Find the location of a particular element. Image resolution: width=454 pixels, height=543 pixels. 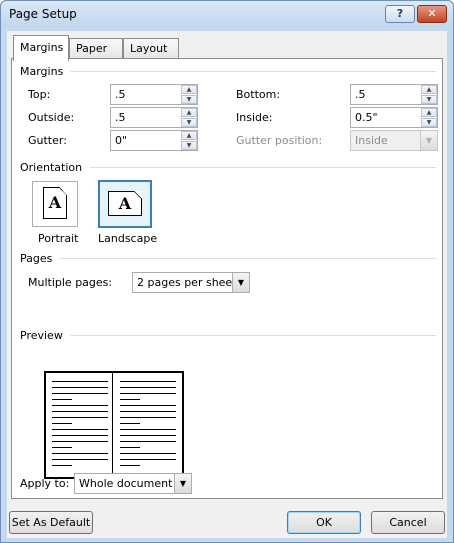

multiple-pages-label: Multiple pages: is located at coordinates (70, 282).